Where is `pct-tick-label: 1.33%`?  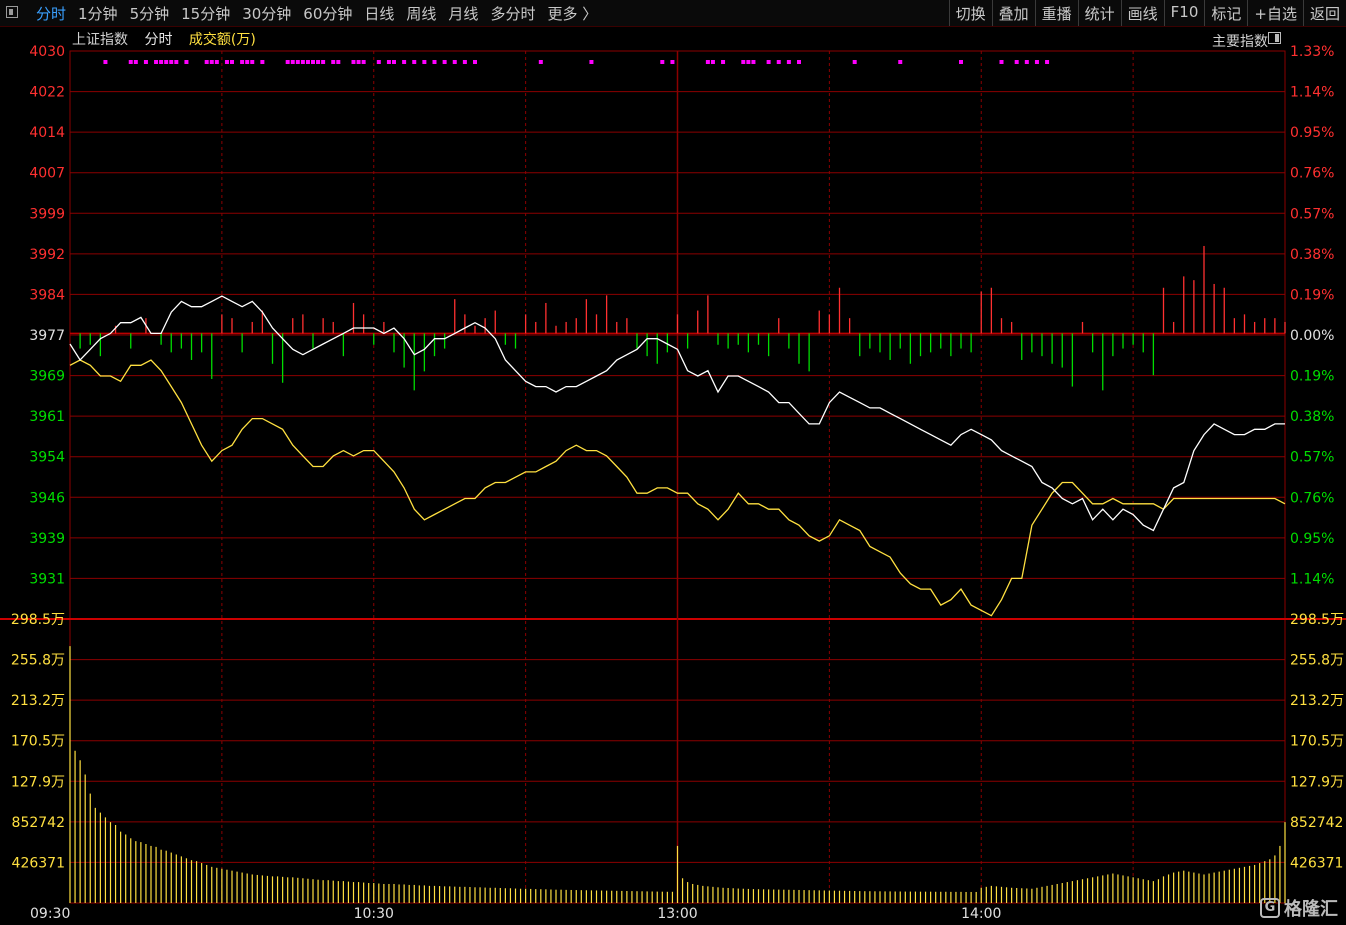 pct-tick-label: 1.33% is located at coordinates (1312, 52).